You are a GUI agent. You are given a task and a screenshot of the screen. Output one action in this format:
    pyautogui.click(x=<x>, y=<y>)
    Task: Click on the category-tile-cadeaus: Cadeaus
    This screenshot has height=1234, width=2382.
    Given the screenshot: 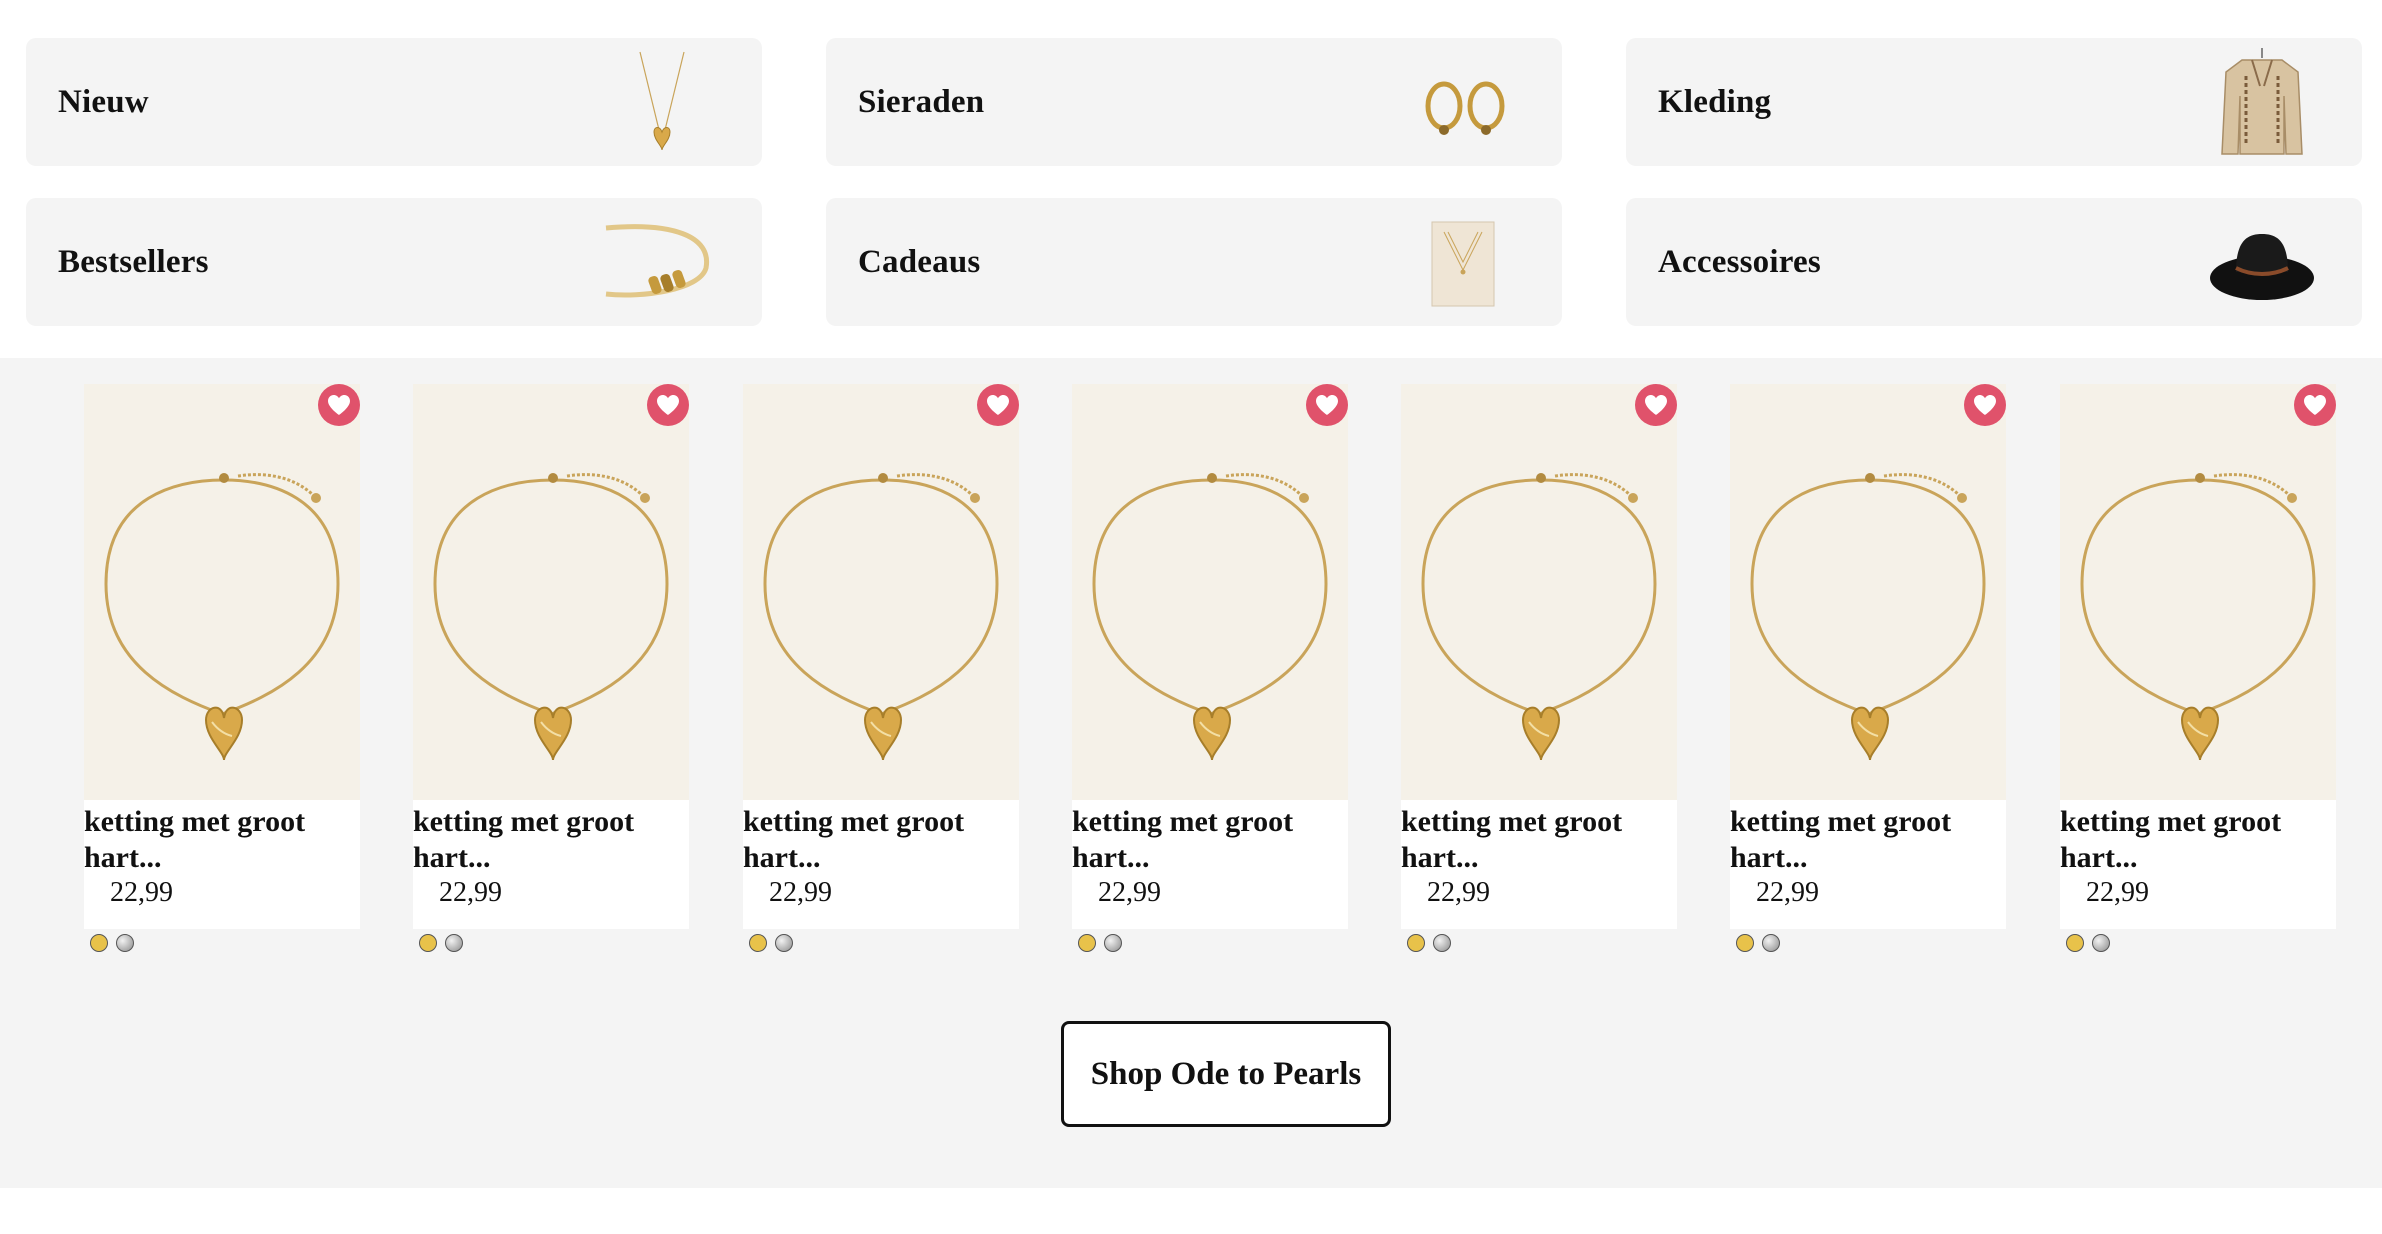 What is the action you would take?
    pyautogui.click(x=1194, y=262)
    